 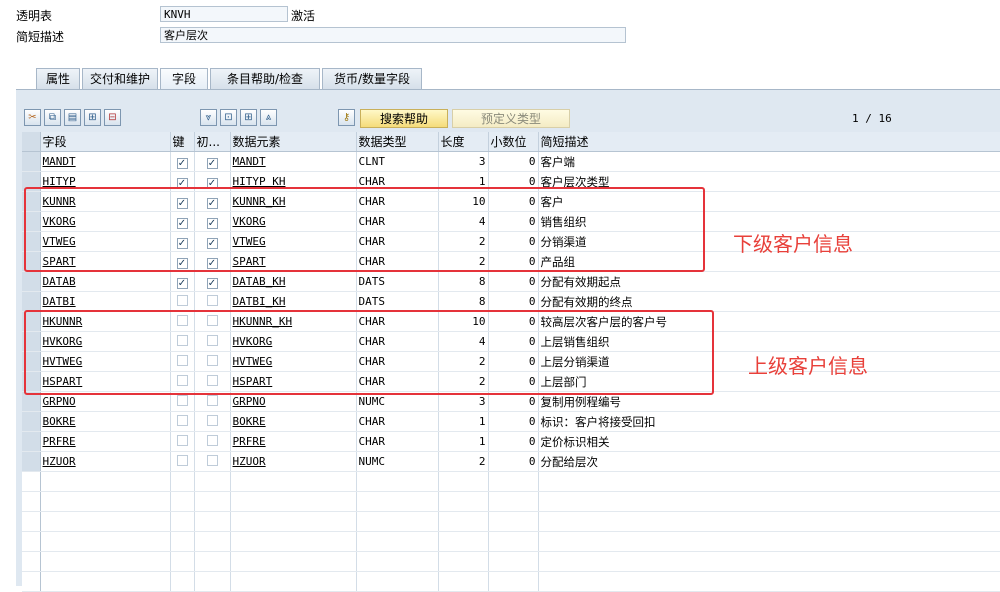 I want to click on short-description-cell: 标识：客户将接受回扣, so click(x=769, y=421).